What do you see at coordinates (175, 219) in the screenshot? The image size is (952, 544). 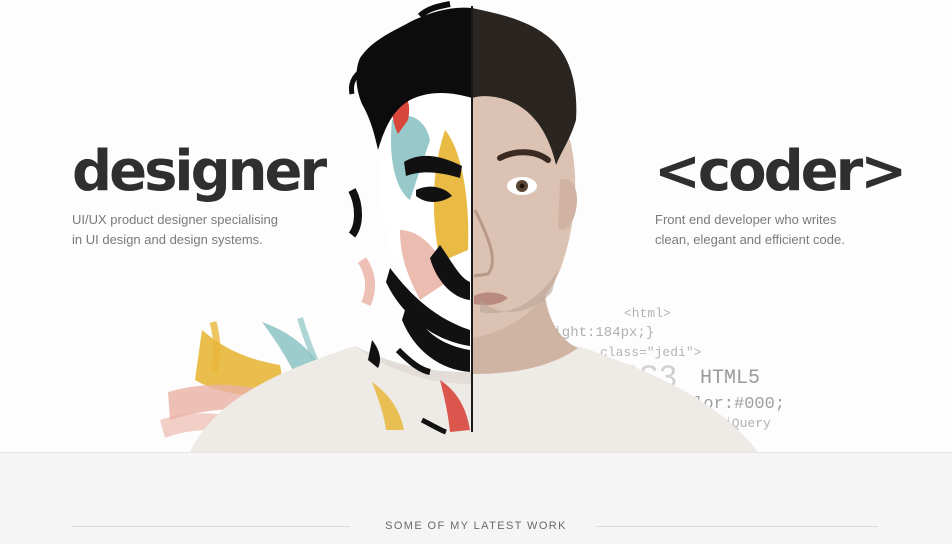 I see `designer-description-line1: UI/UX product designer specialising` at bounding box center [175, 219].